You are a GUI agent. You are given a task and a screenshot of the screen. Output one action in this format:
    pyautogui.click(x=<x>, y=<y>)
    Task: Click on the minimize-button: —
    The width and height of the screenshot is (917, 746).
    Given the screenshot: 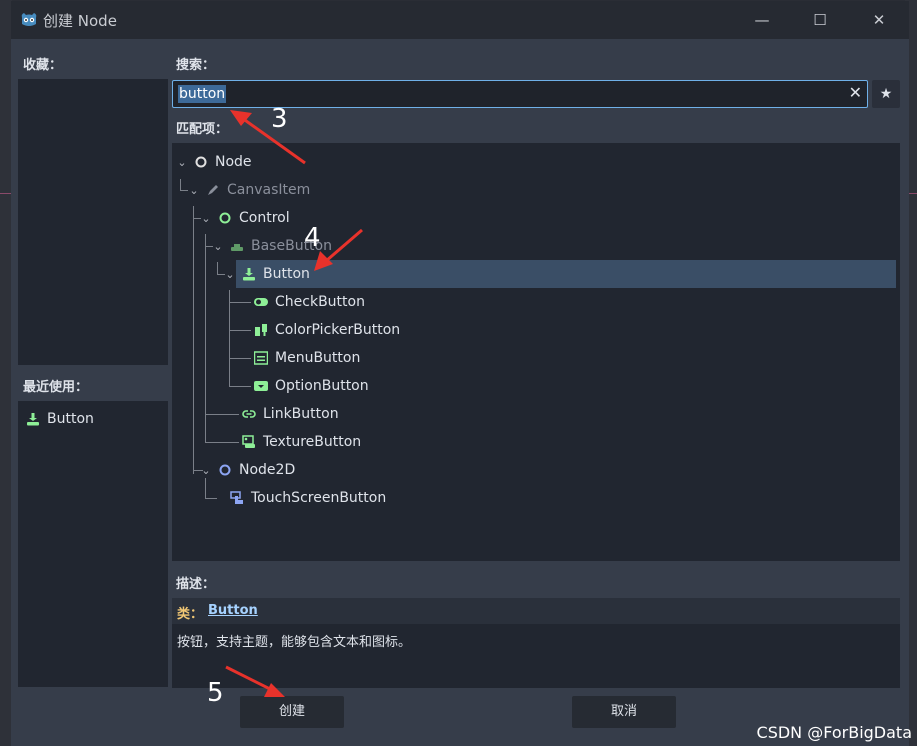 What is the action you would take?
    pyautogui.click(x=762, y=20)
    